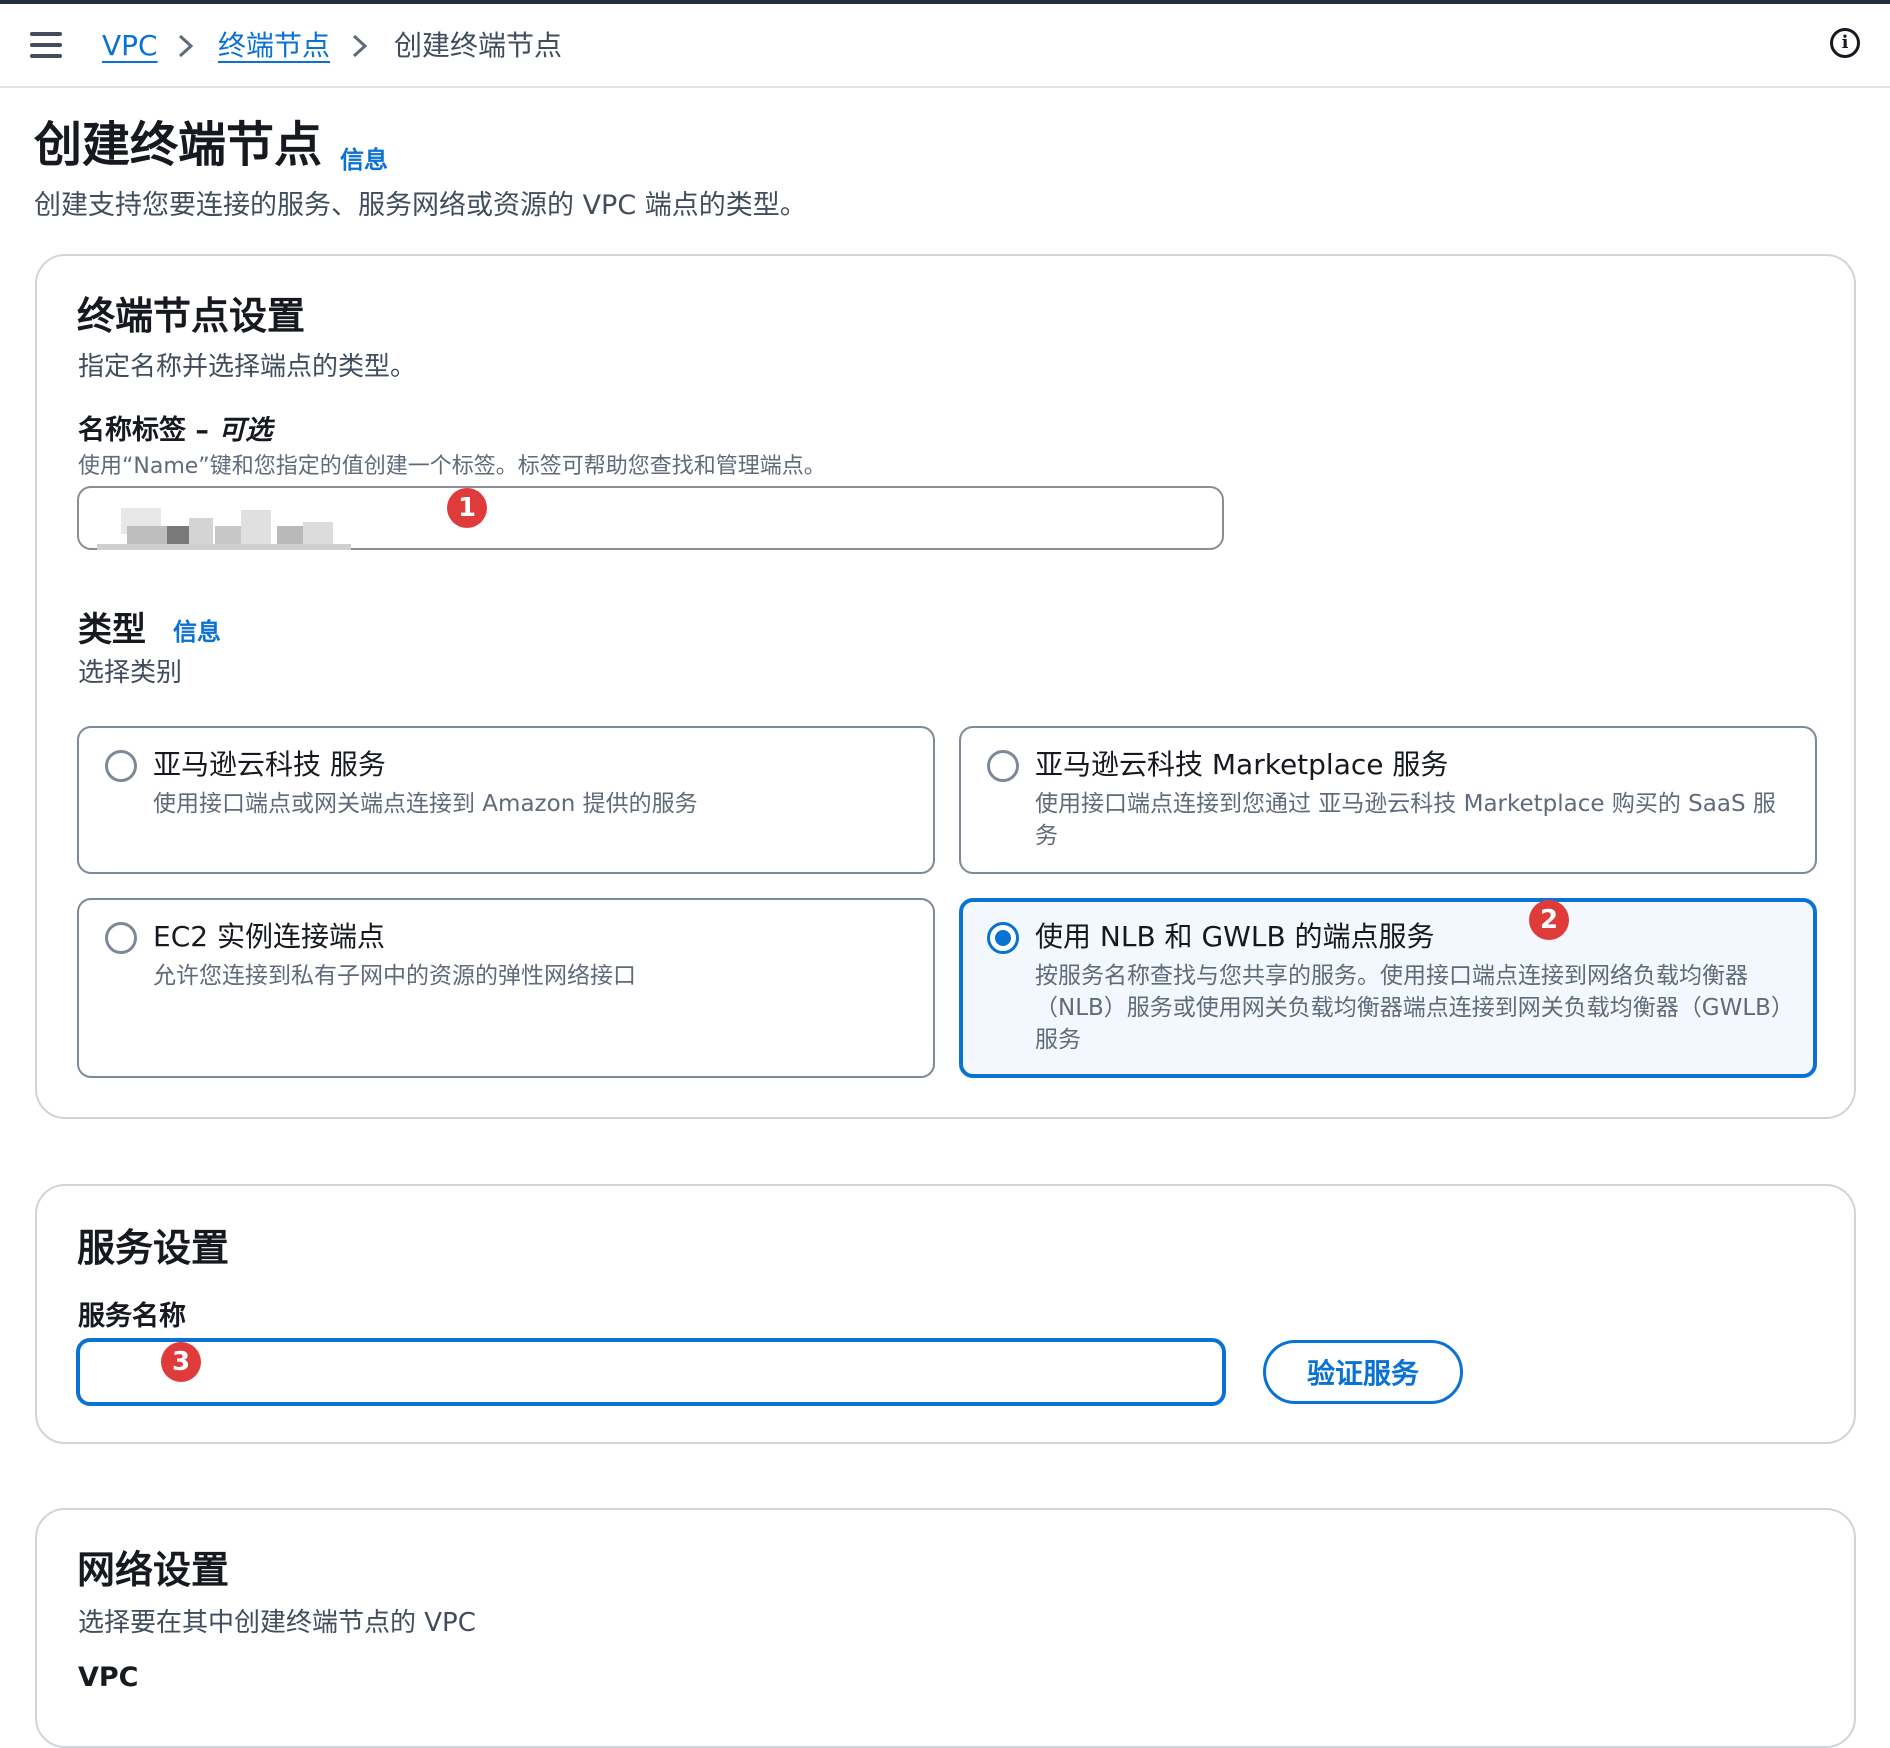 This screenshot has height=1748, width=1890. What do you see at coordinates (130, 673) in the screenshot?
I see `type-description: 选择类别` at bounding box center [130, 673].